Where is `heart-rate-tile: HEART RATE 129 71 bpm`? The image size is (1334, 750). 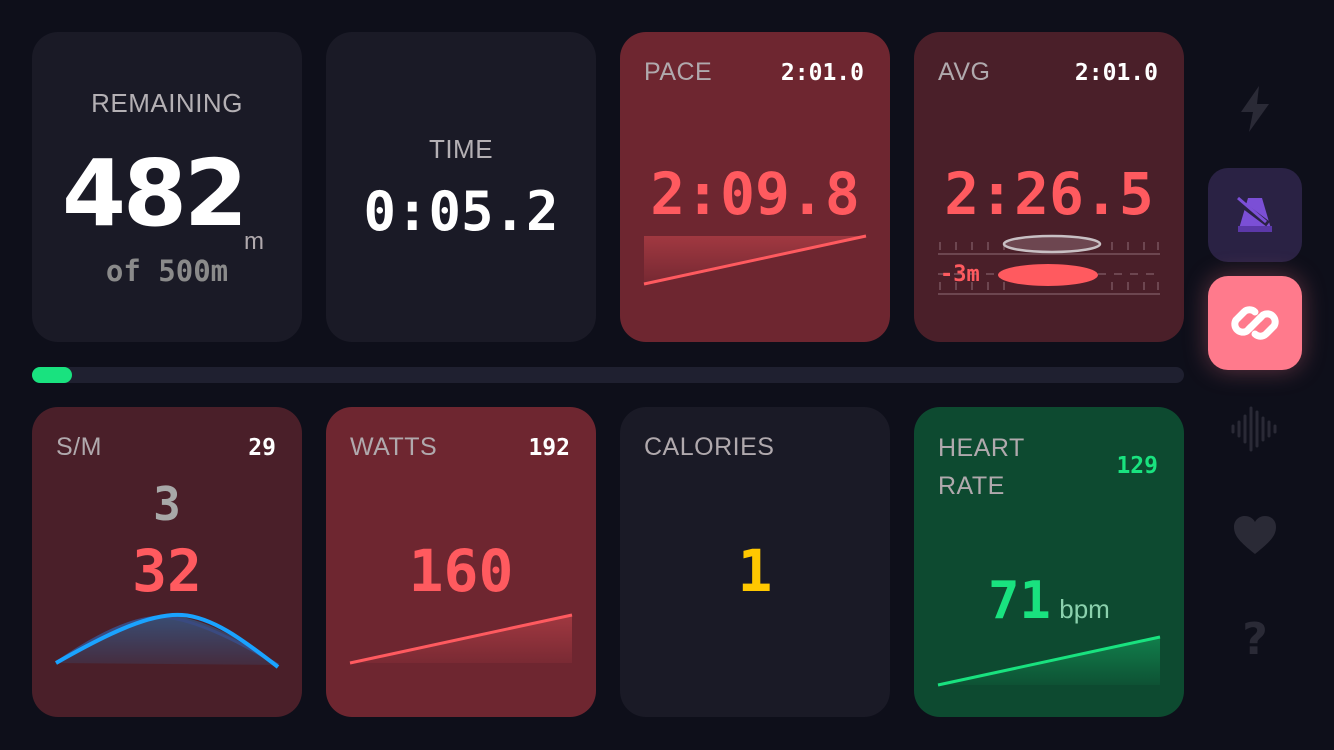
heart-rate-tile: HEART RATE 129 71 bpm is located at coordinates (1049, 562).